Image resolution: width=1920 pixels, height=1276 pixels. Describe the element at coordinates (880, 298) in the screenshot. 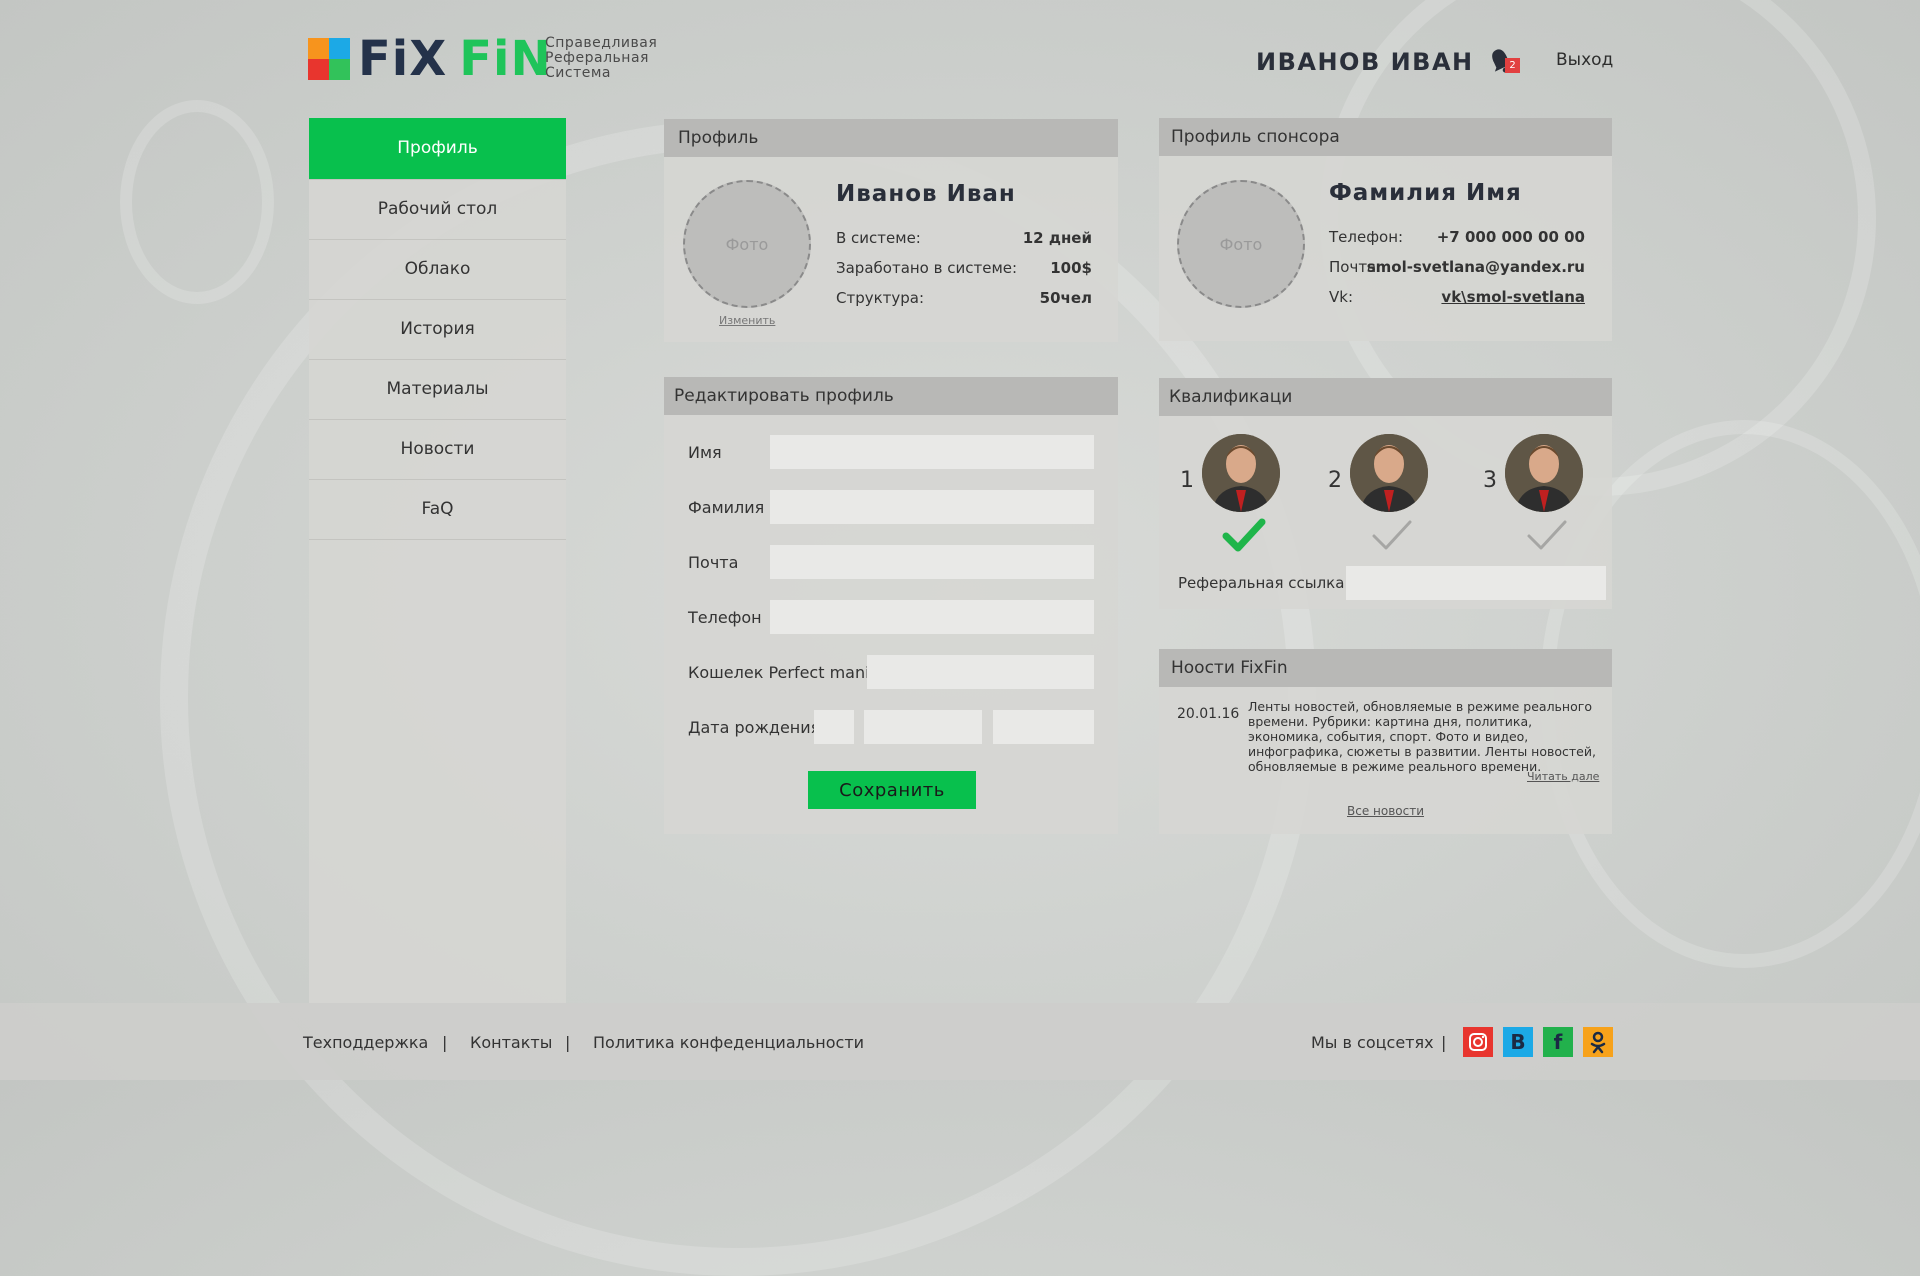

I see `row-label: Структура:` at that location.